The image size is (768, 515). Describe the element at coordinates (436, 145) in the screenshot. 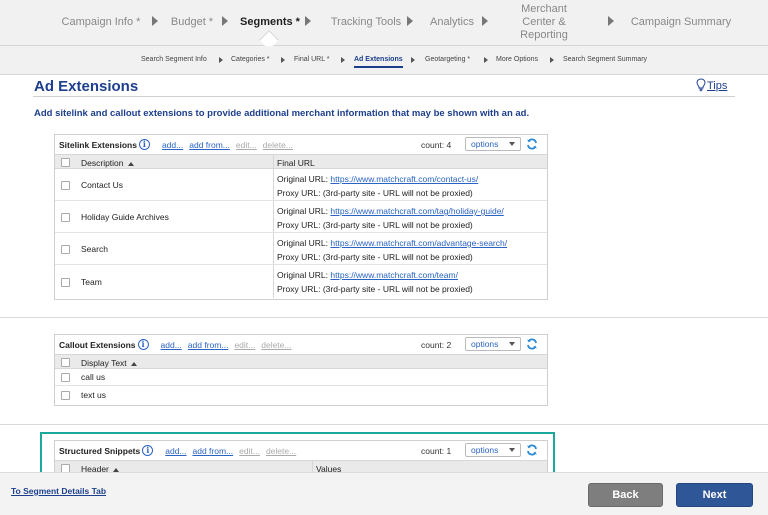

I see `sitelink-count: count: 4` at that location.